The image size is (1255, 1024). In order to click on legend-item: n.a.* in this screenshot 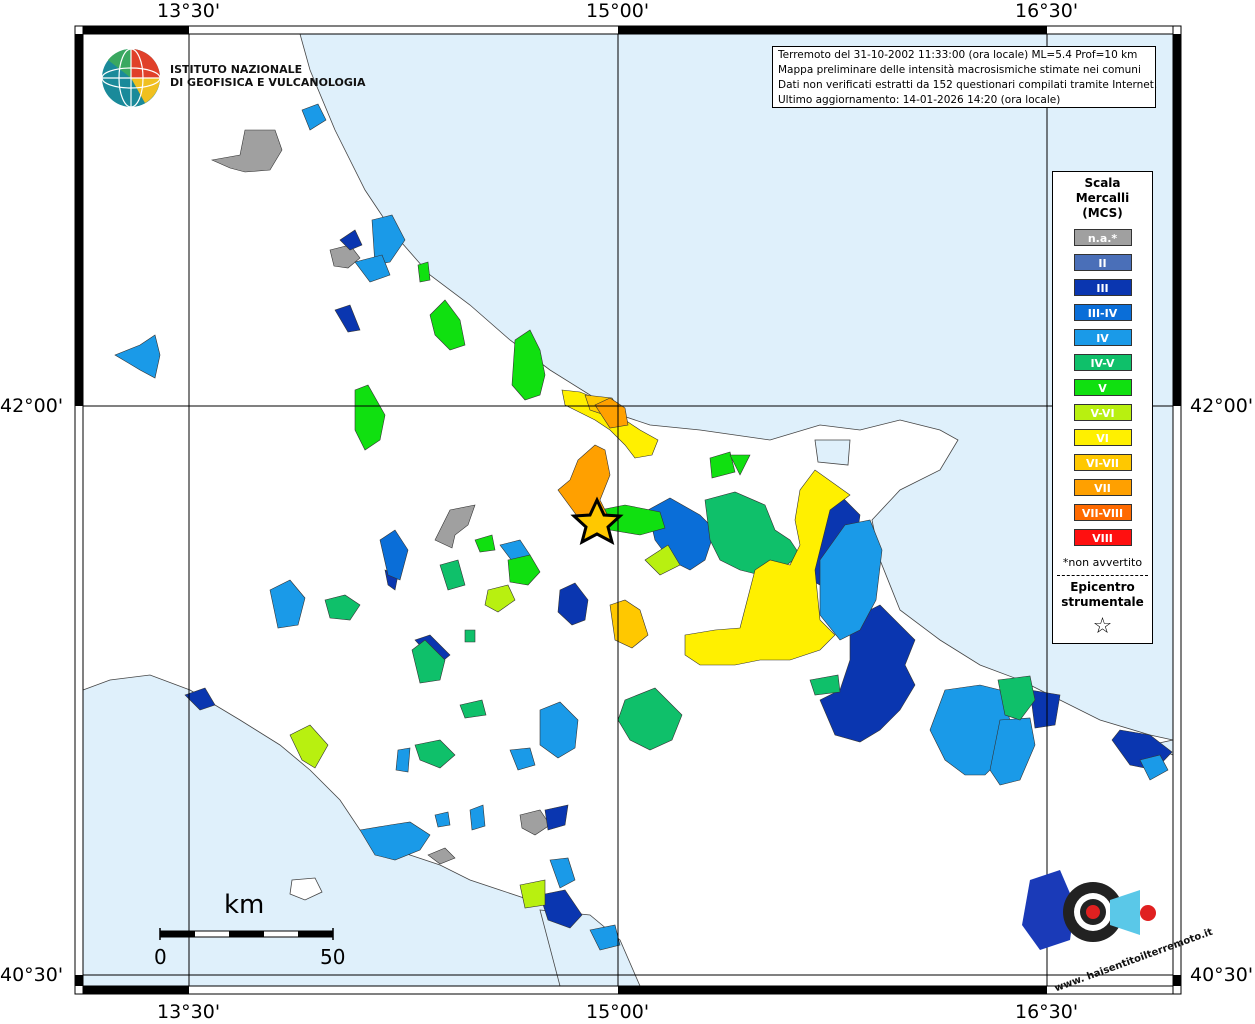, I will do `click(1102, 237)`.